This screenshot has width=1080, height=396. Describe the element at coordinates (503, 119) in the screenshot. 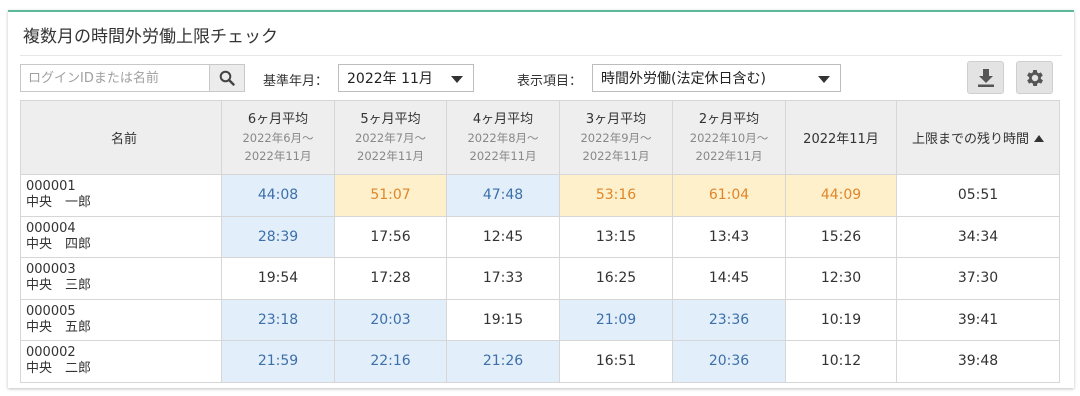

I see `column-title: 4ヶ月平均` at that location.